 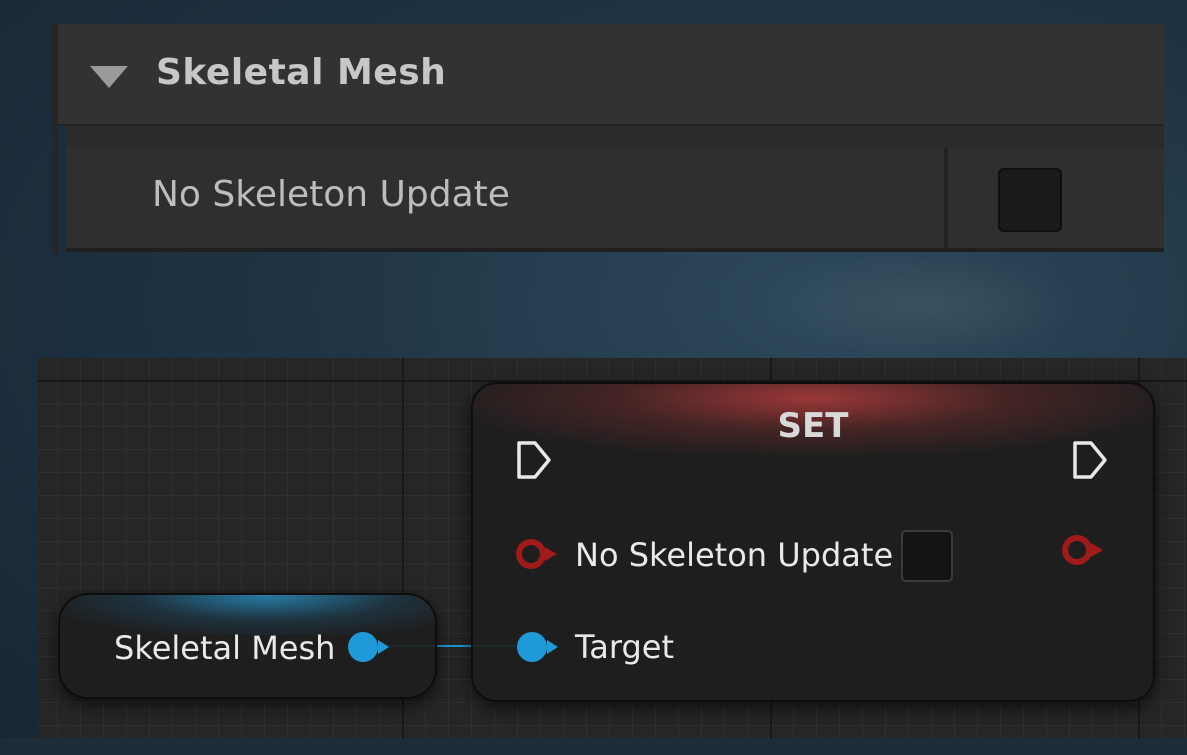 I want to click on get-node: Skeletal Mesh, so click(x=247, y=646).